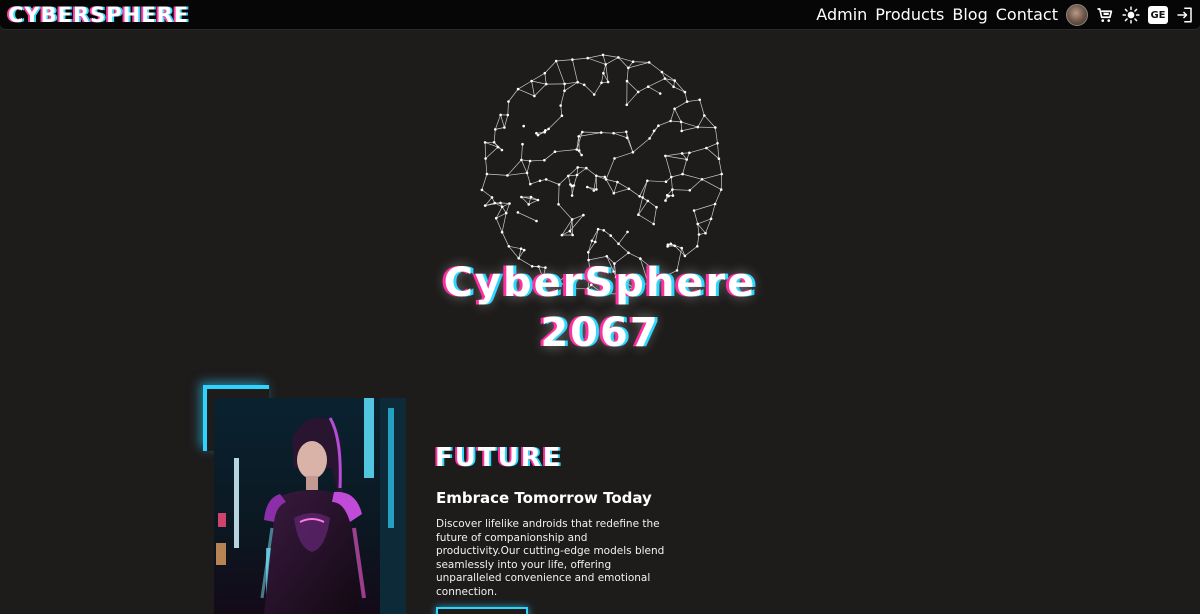 This screenshot has width=1200, height=614. I want to click on section-heading: FUTURE, so click(499, 458).